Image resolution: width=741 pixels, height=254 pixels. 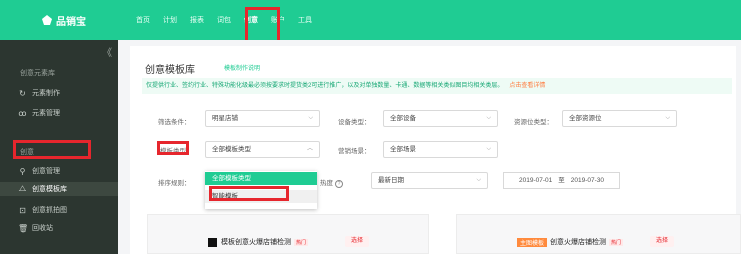 I want to click on device-label: 设备类型：, so click(x=354, y=122).